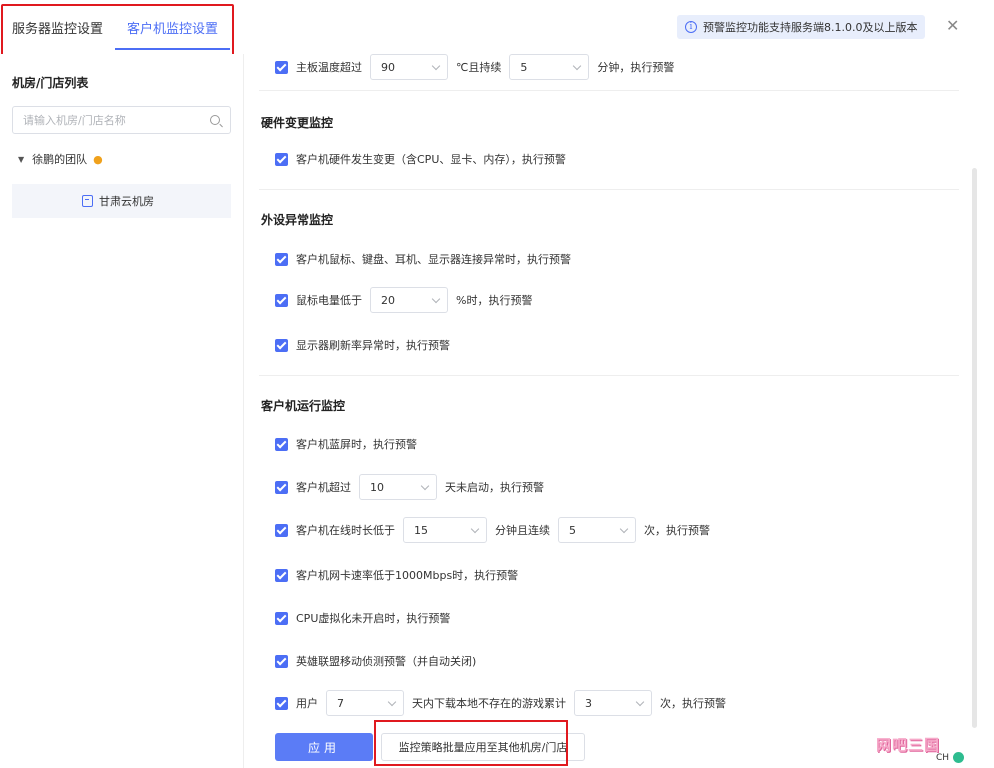 The width and height of the screenshot is (994, 768). I want to click on setting-lol-detect: 英雄联盟移动侦测预警（并自动关闭), so click(375, 661).